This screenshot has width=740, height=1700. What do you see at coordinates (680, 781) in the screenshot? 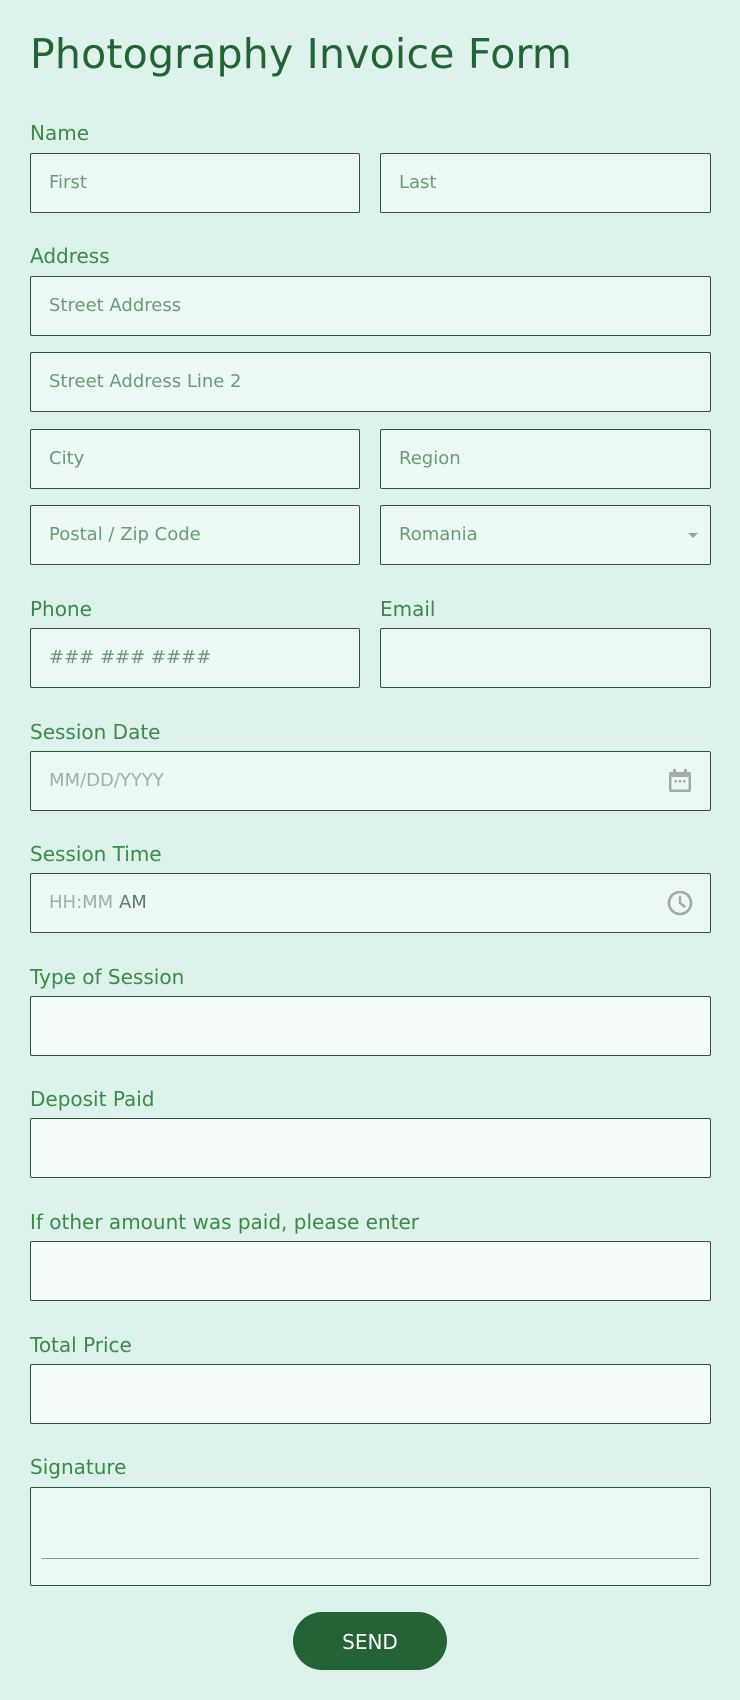
I see `calendar-icon` at bounding box center [680, 781].